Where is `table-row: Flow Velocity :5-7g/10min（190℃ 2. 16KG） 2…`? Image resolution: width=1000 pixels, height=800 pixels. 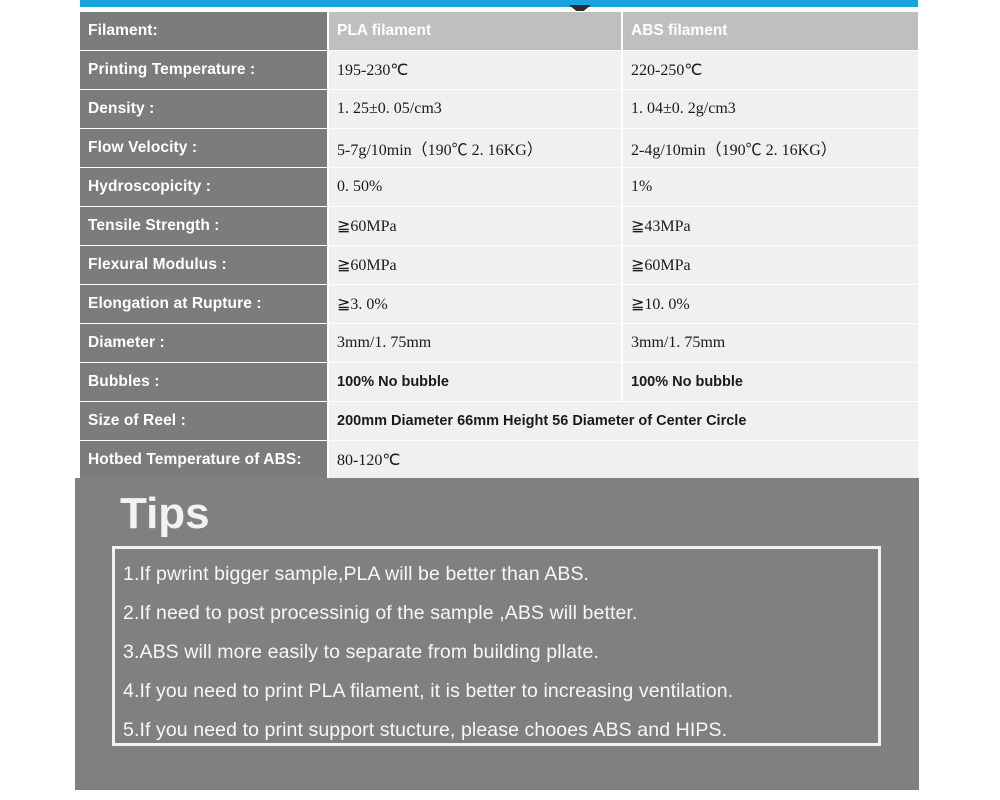
table-row: Flow Velocity :5-7g/10min（190℃ 2. 16KG） 2… is located at coordinates (499, 148).